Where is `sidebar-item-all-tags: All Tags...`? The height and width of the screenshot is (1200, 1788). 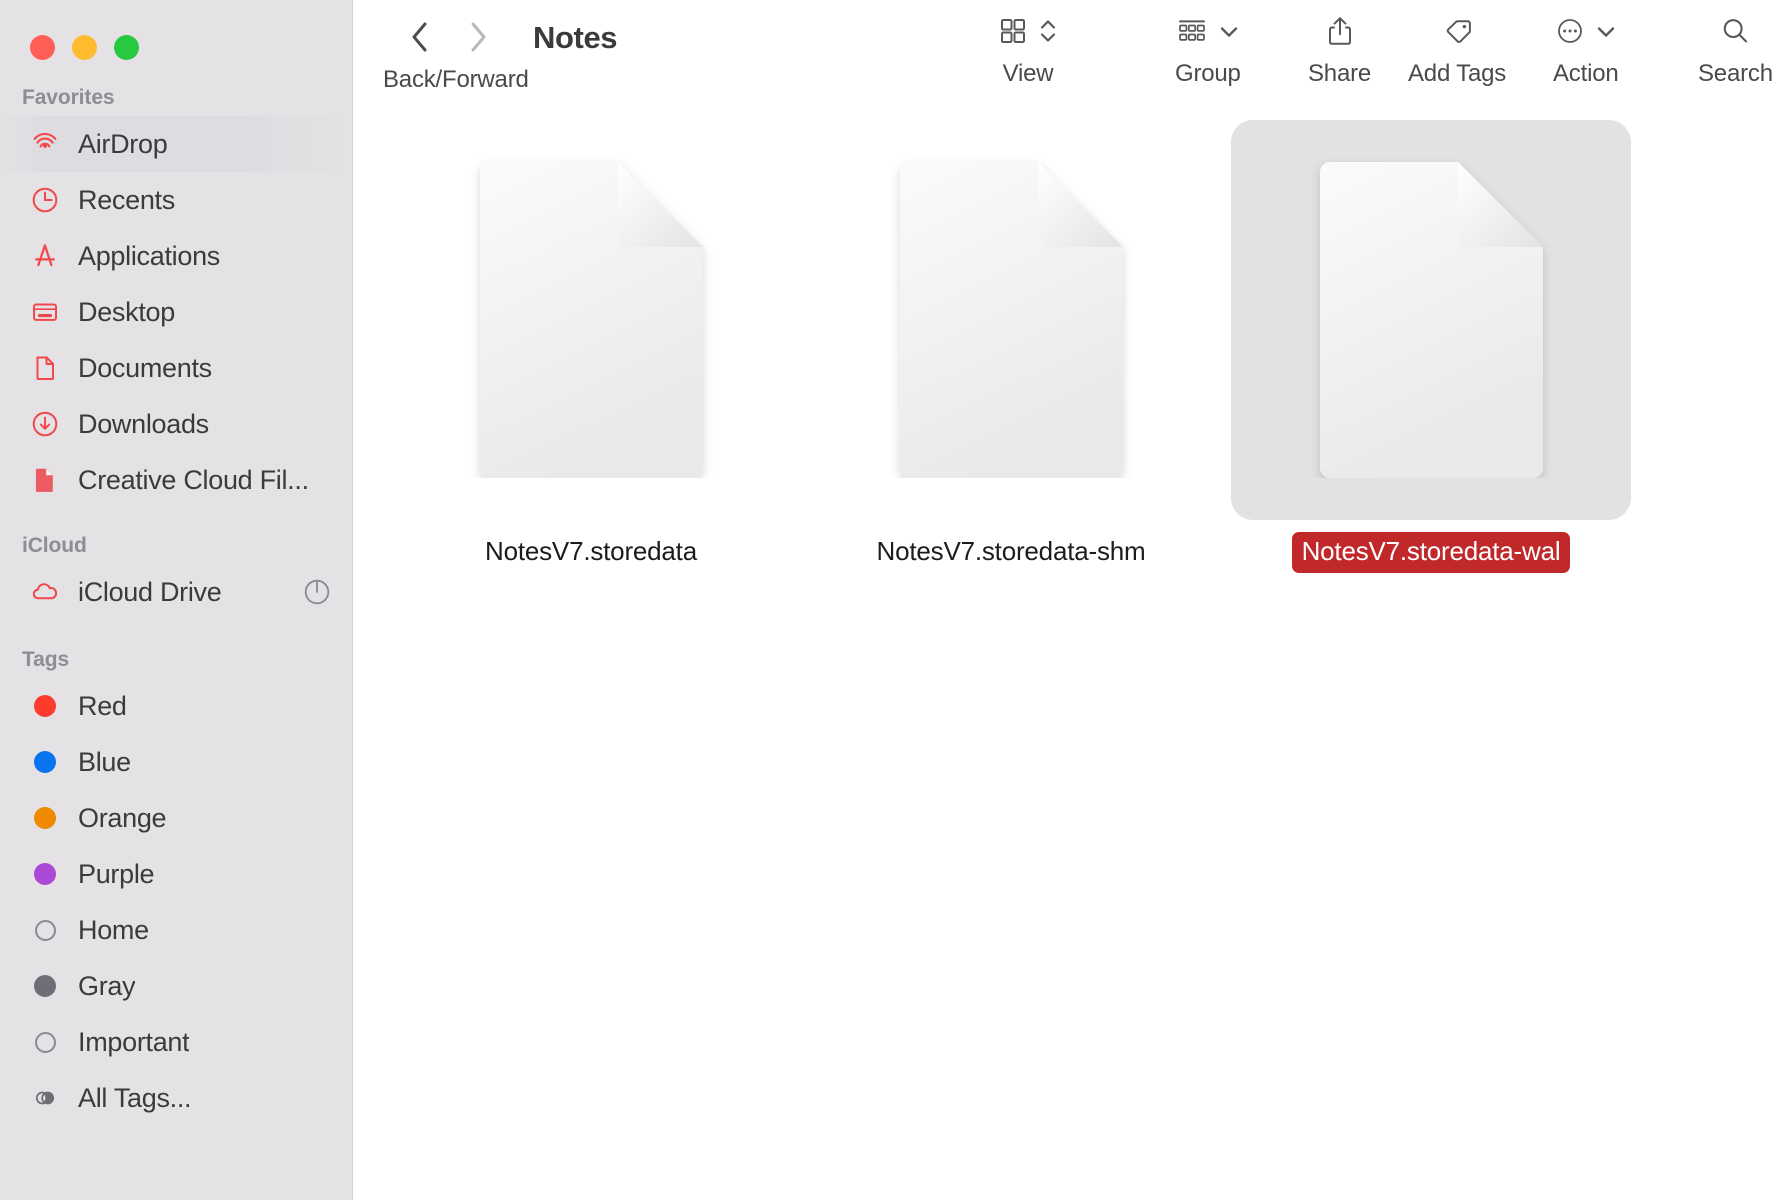 sidebar-item-all-tags: All Tags... is located at coordinates (176, 1098).